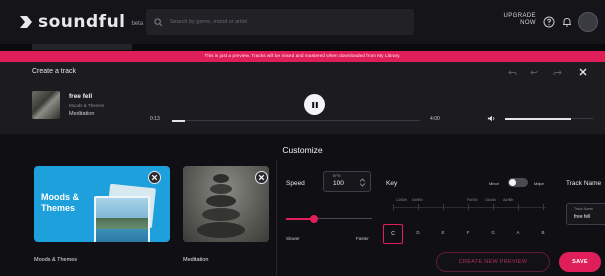  I want to click on toggle-knob, so click(512, 182).